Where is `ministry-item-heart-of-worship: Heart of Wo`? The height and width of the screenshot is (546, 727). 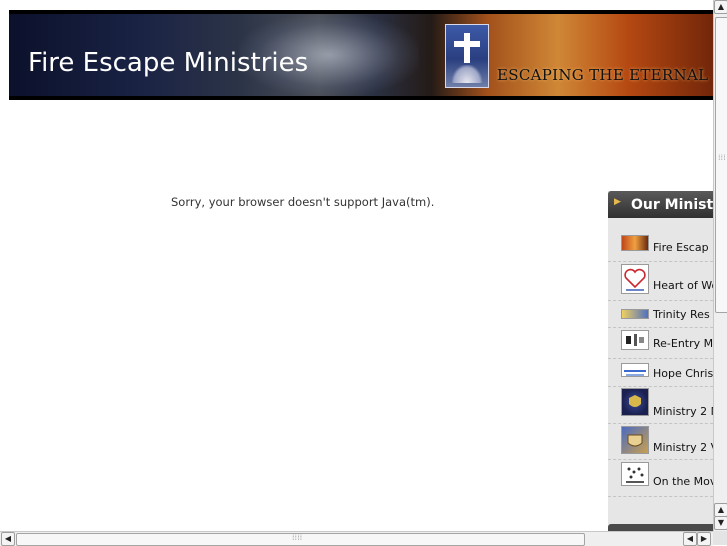
ministry-item-heart-of-worship: Heart of Wo is located at coordinates (660, 281).